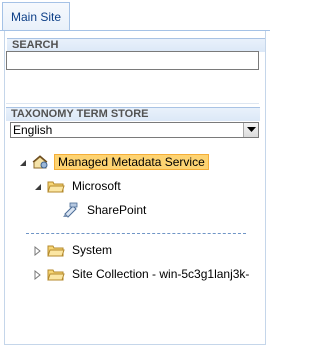 Image resolution: width=320 pixels, height=347 pixels. Describe the element at coordinates (92, 250) in the screenshot. I see `system-label: System` at that location.